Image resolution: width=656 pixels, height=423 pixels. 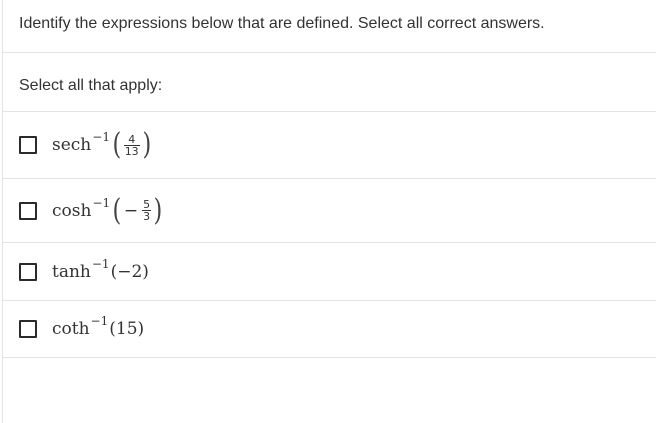 I want to click on expression: cosh −1(−5 3), so click(x=108, y=210).